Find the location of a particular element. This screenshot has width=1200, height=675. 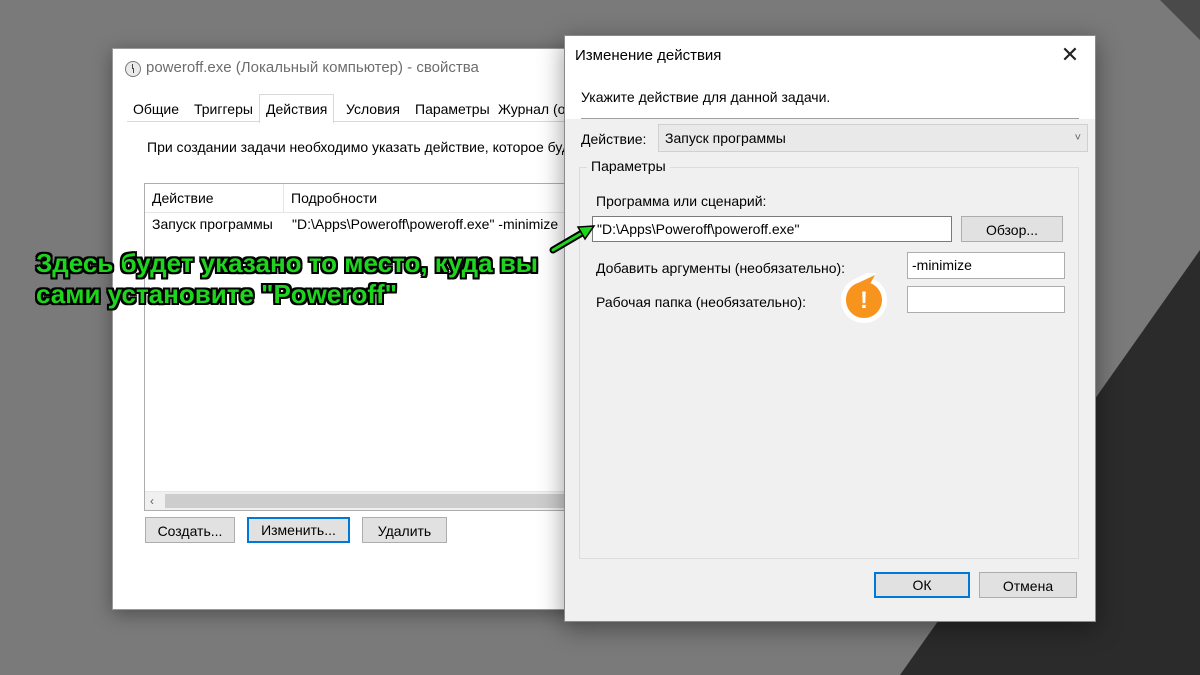

arguments-field: -minimize is located at coordinates (986, 265).